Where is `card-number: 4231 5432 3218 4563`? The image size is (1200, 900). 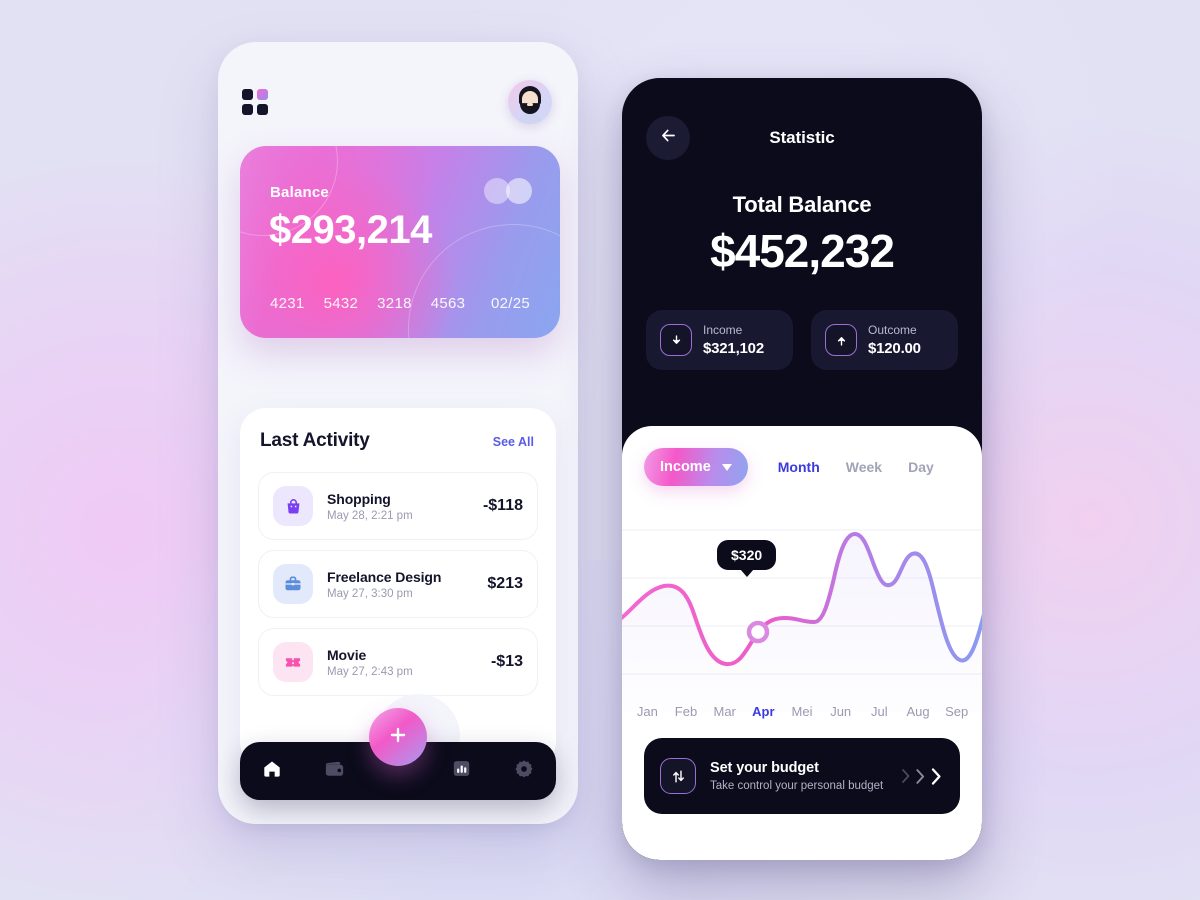 card-number: 4231 5432 3218 4563 is located at coordinates (367, 303).